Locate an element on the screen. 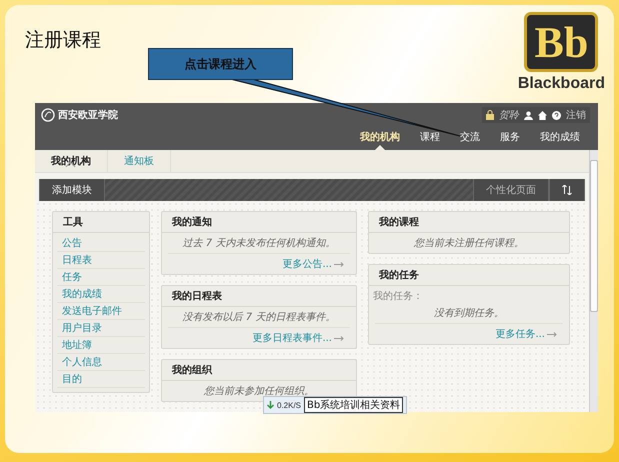  logo-text: Blackboard is located at coordinates (561, 84).